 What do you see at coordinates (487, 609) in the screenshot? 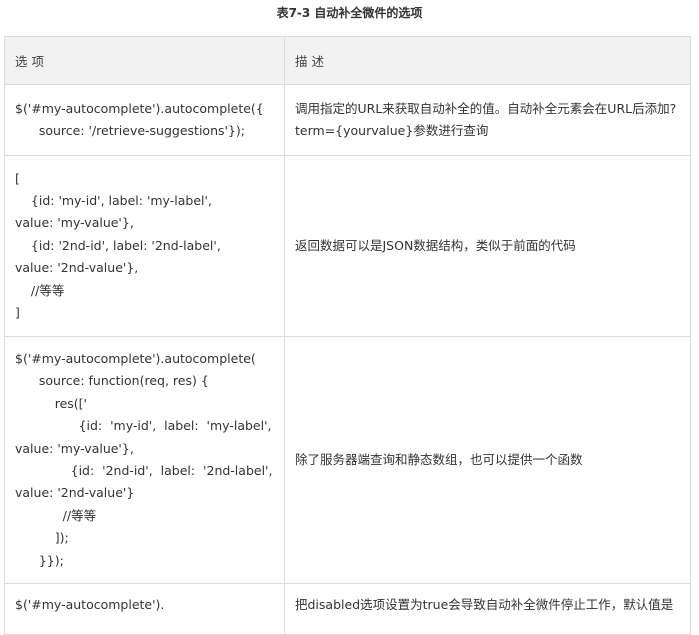
I see `description-cell: 把disabled选项设置为true会导致自动补全微件停止工作，默认值是` at bounding box center [487, 609].